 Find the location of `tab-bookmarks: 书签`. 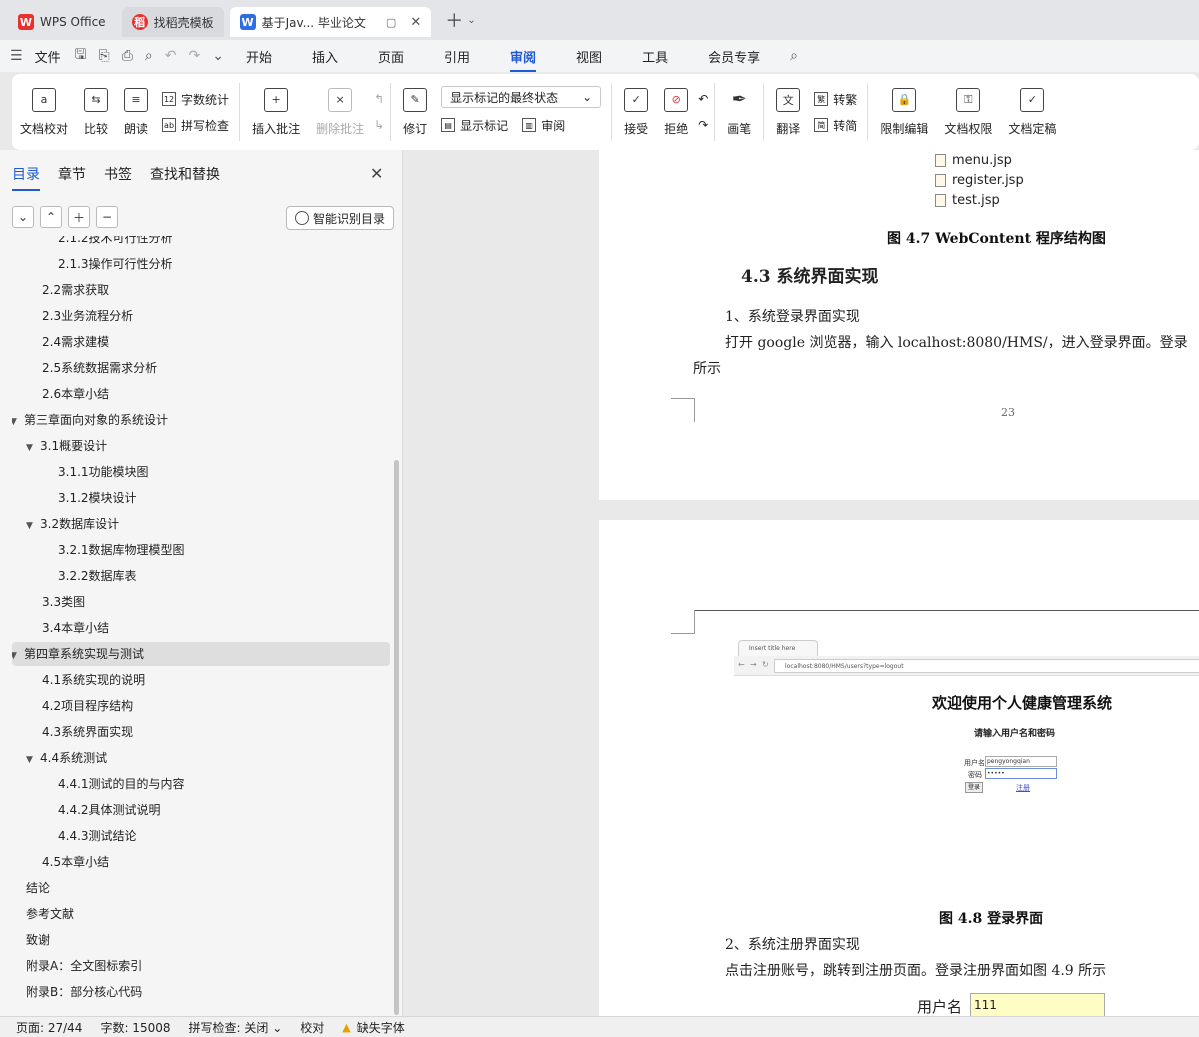

tab-bookmarks: 书签 is located at coordinates (118, 177).